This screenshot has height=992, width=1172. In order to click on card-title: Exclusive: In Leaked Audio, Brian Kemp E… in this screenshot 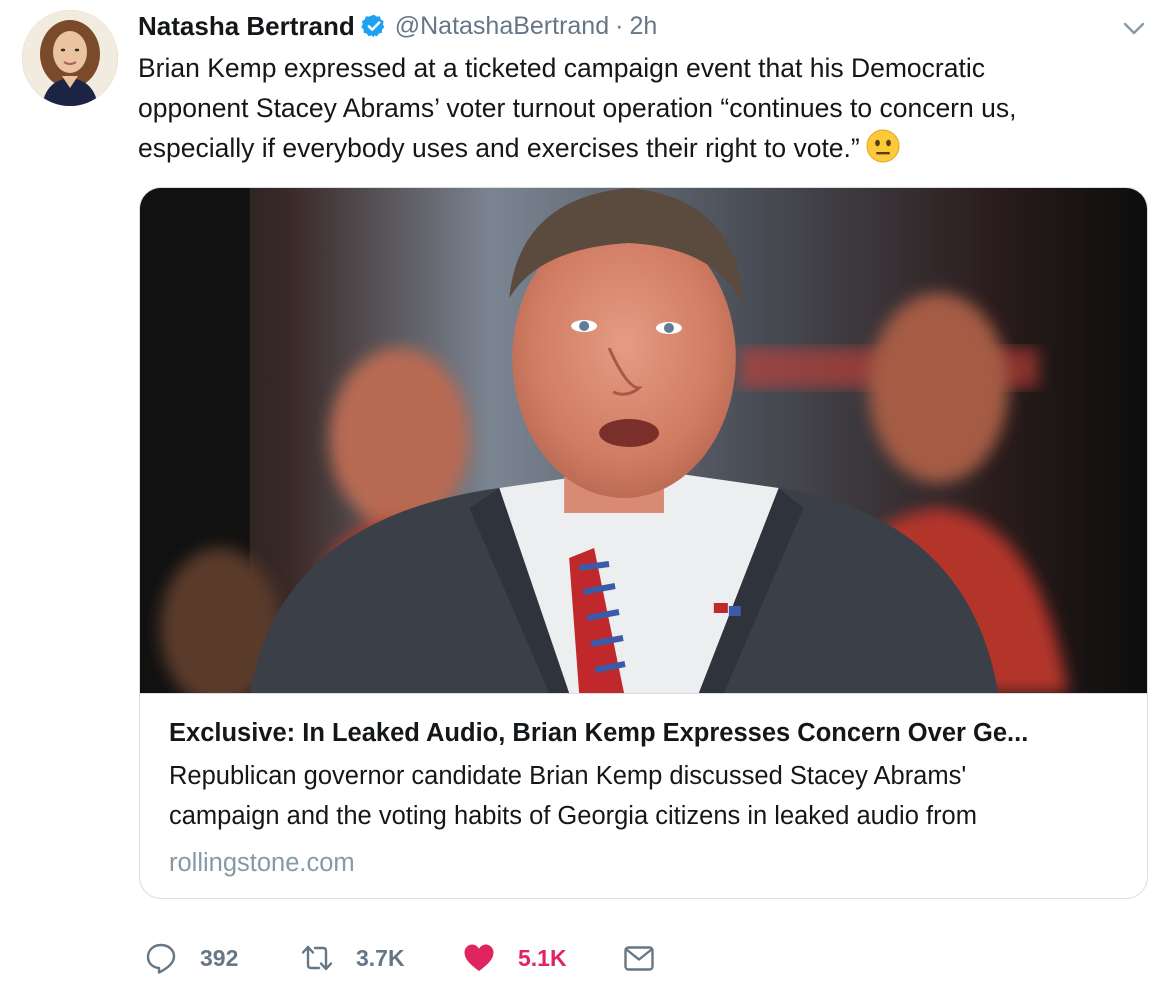, I will do `click(599, 733)`.